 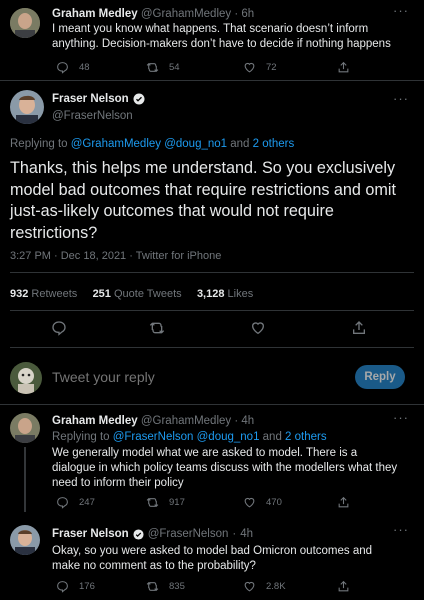 What do you see at coordinates (87, 502) in the screenshot?
I see `reply-count: 247` at bounding box center [87, 502].